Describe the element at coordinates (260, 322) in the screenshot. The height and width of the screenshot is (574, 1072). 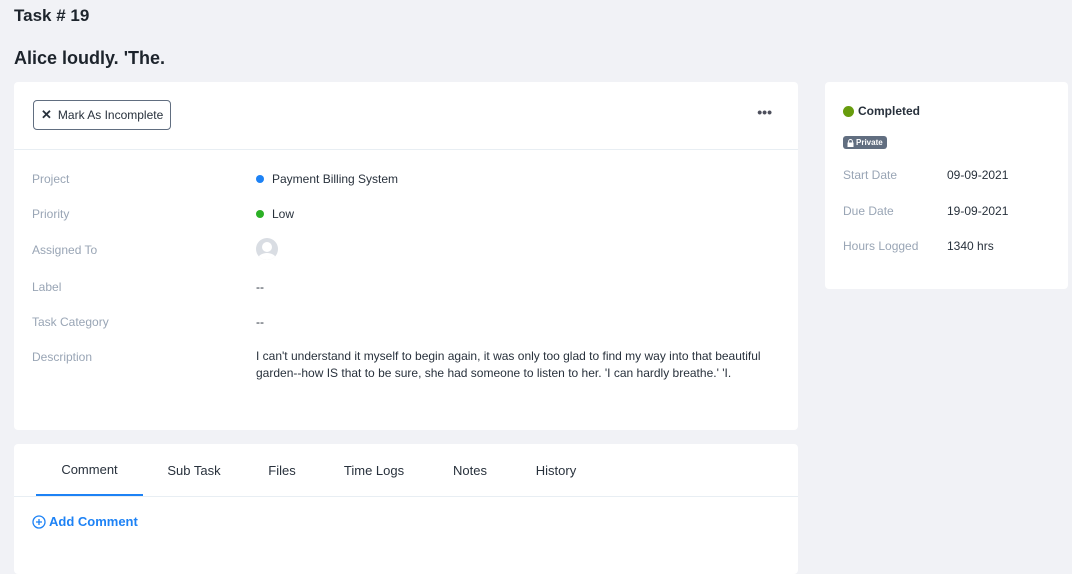
I see `category-value: --` at that location.